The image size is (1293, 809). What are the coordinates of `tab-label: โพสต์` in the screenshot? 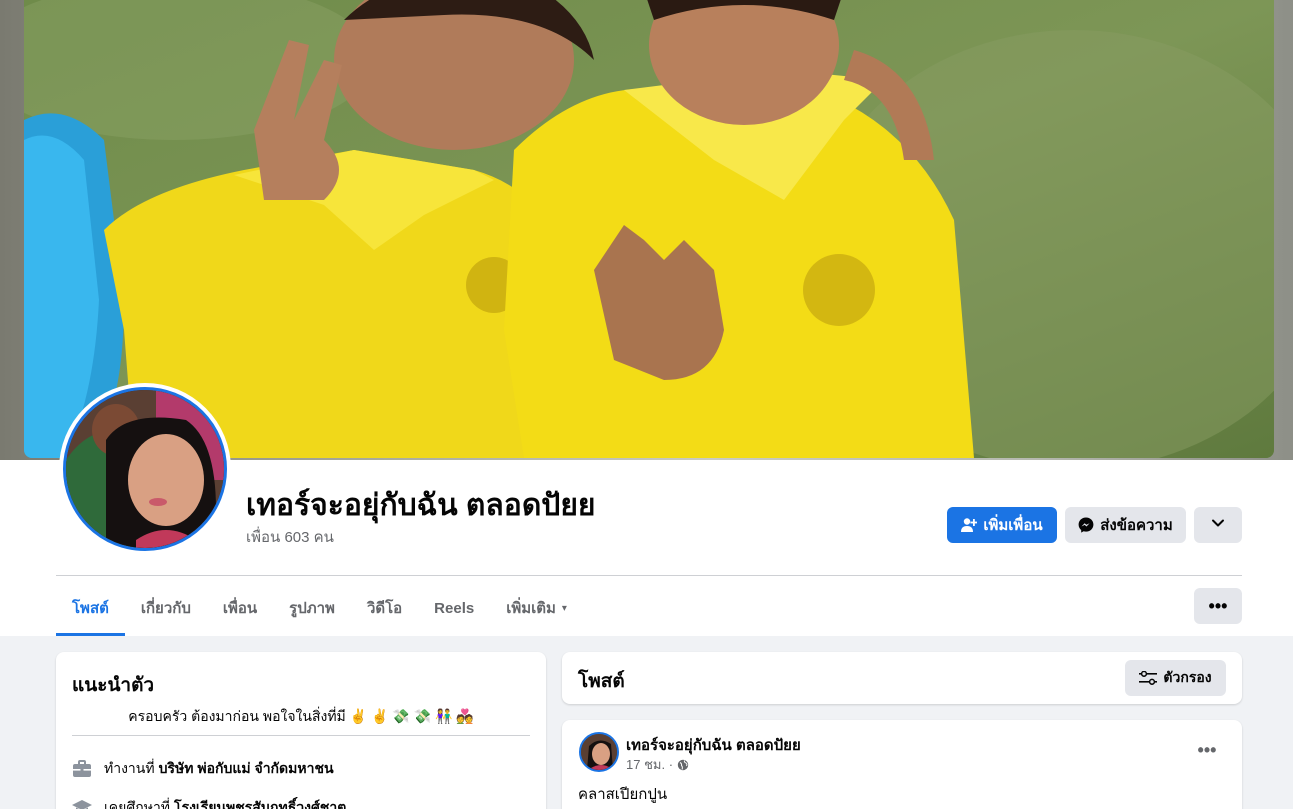 It's located at (90, 608).